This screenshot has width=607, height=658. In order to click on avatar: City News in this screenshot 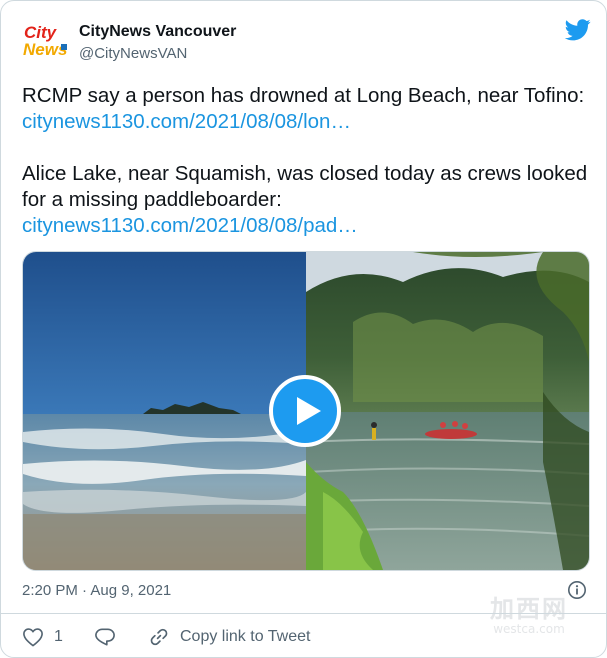, I will do `click(46, 40)`.